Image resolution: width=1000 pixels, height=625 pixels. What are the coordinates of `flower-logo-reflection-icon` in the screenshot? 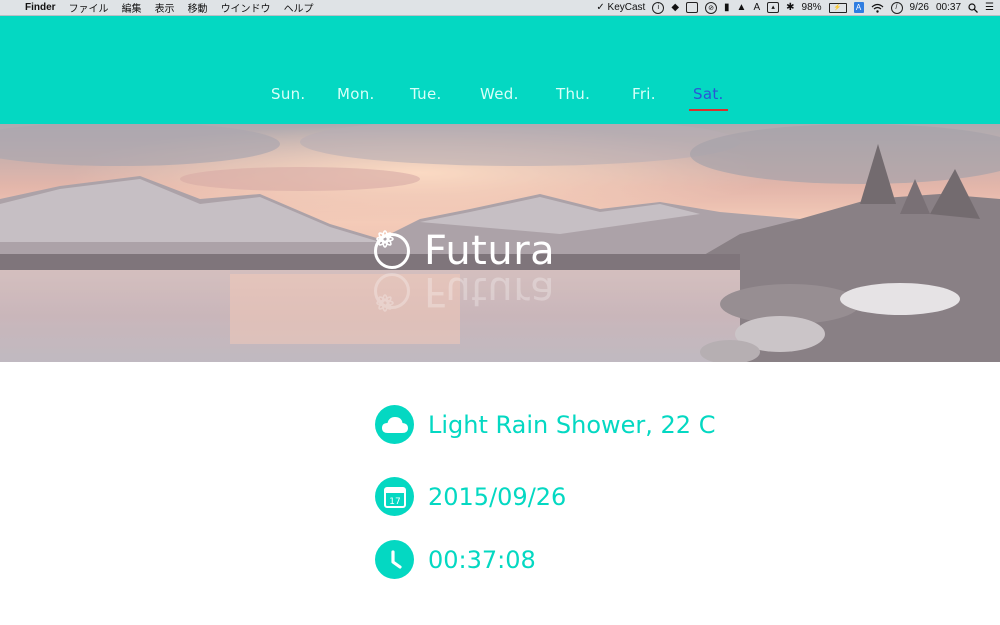 It's located at (392, 292).